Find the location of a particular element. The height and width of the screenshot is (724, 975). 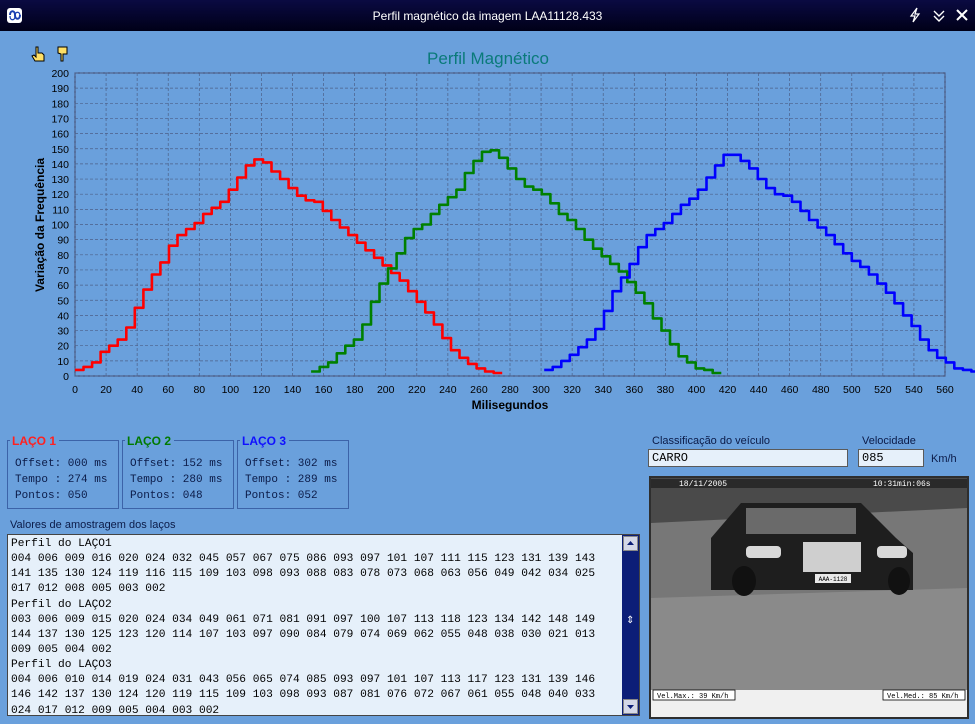

y-tick-label: 150 is located at coordinates (60, 150).